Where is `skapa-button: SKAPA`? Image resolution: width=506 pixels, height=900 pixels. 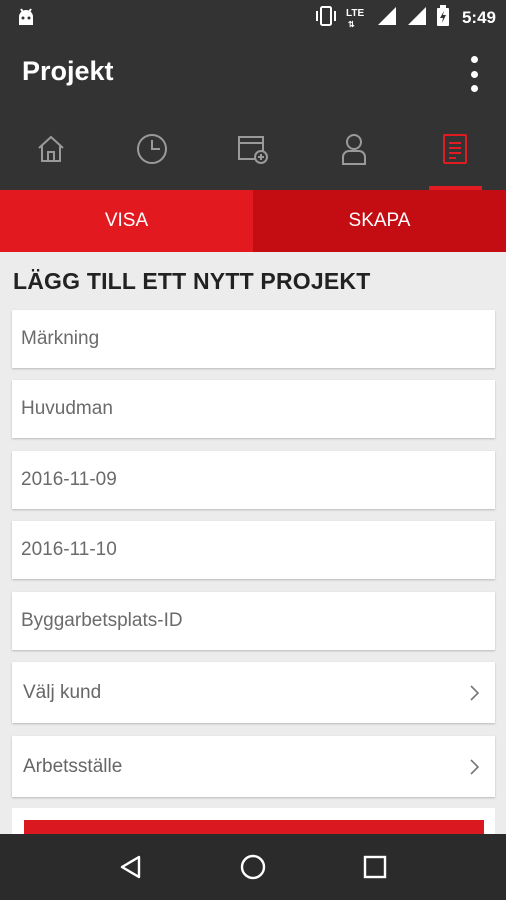 skapa-button: SKAPA is located at coordinates (379, 221).